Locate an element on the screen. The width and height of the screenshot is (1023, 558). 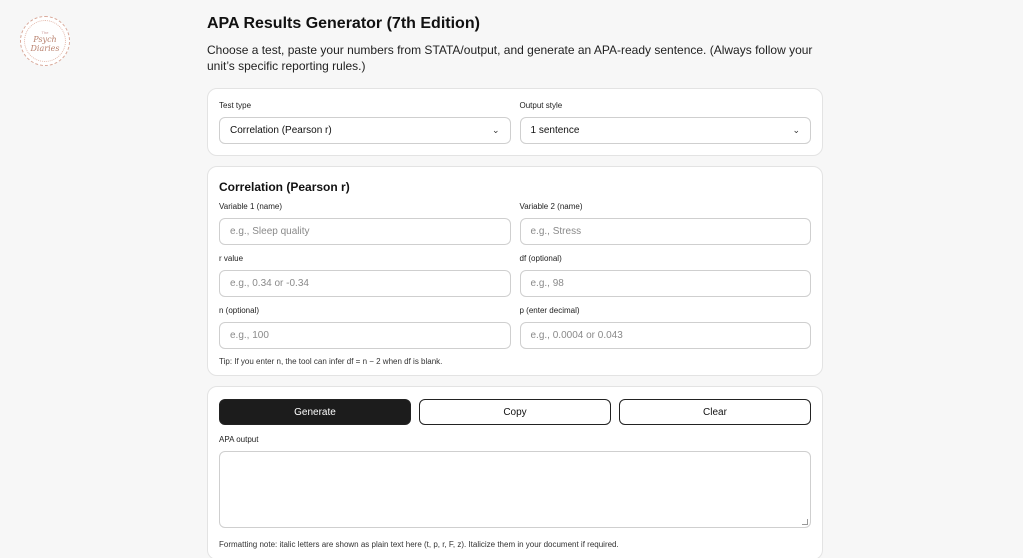
p-group: p (enter decimal) e.g., 0.0004 or 0.043 is located at coordinates (665, 327).